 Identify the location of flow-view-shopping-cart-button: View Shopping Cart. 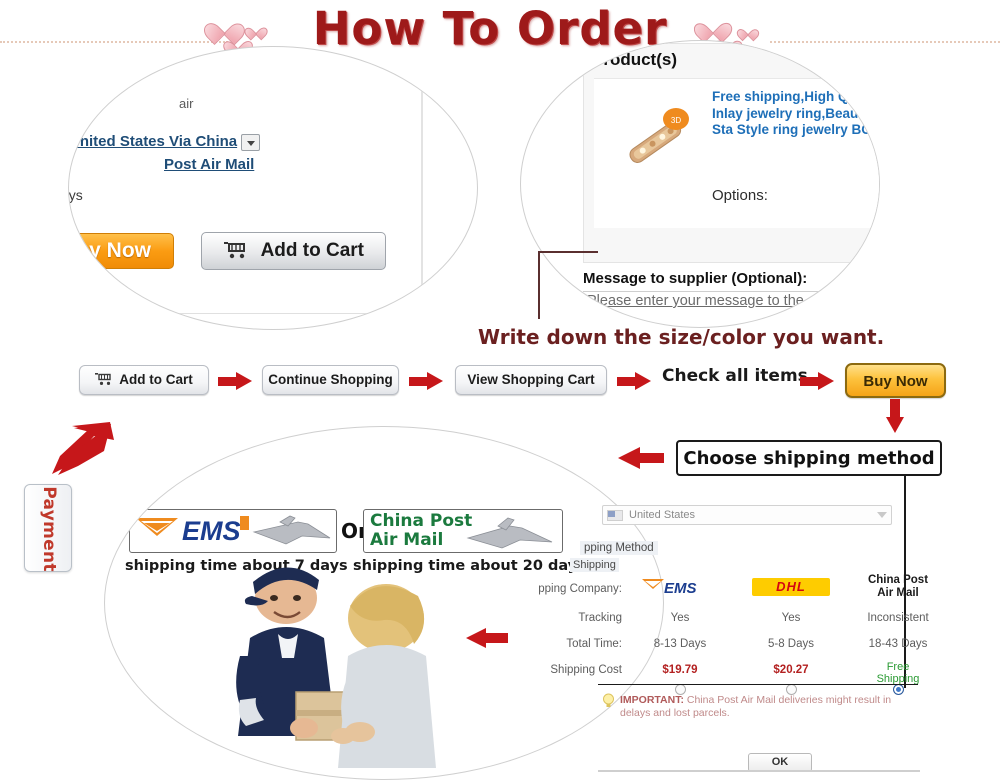
(531, 380).